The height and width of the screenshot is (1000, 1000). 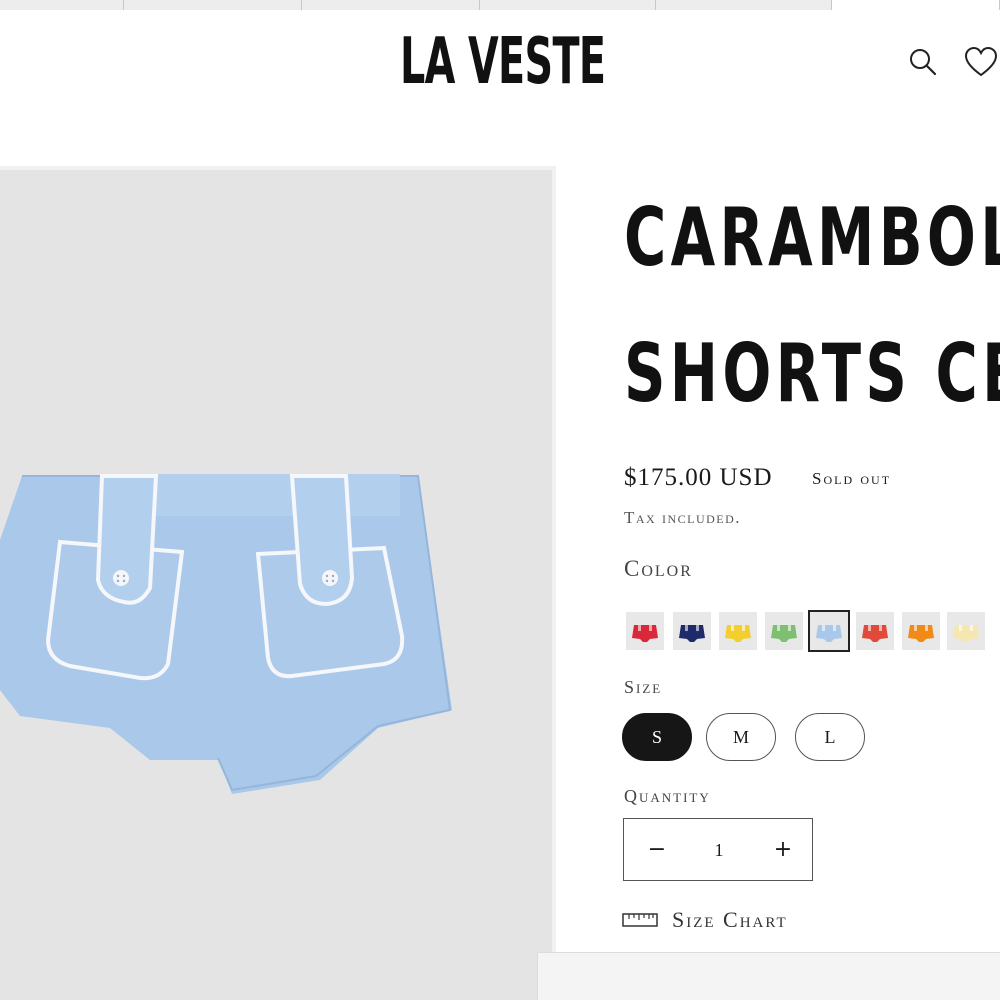 I want to click on color-swatch-orange, so click(x=921, y=631).